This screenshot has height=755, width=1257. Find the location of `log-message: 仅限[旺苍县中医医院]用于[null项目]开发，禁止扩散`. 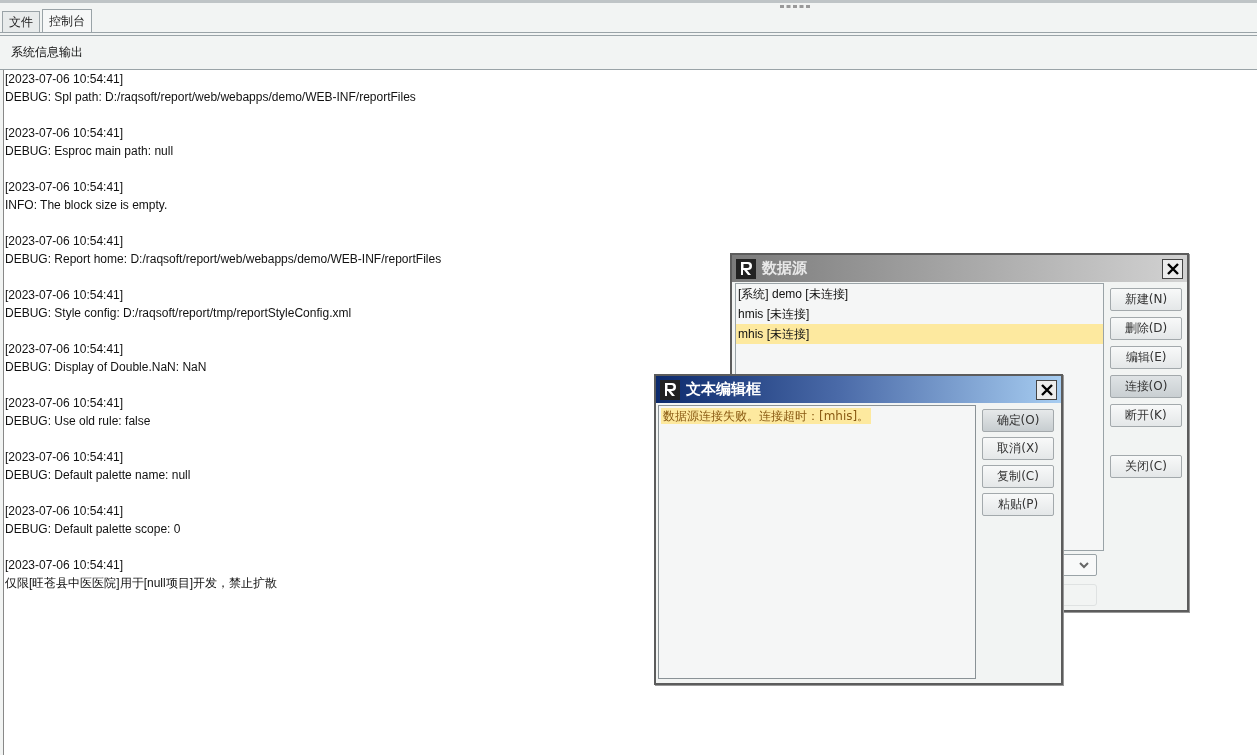

log-message: 仅限[旺苍县中医医院]用于[null项目]开发，禁止扩散 is located at coordinates (140, 583).